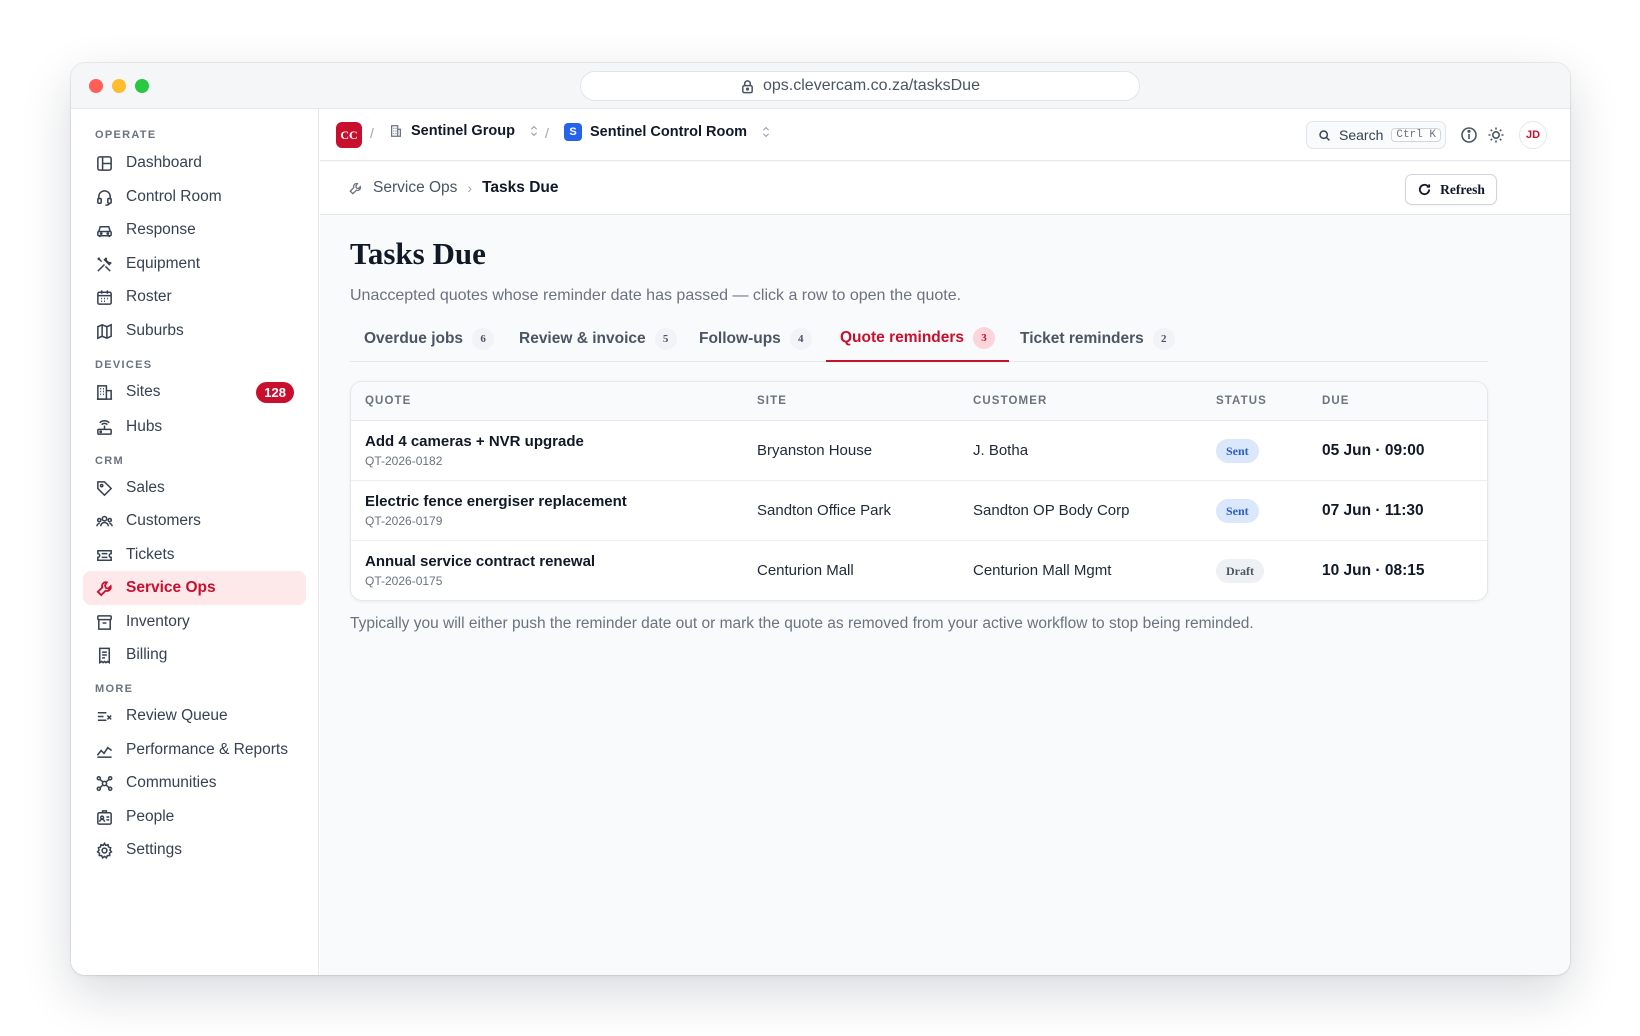 The width and height of the screenshot is (1640, 1036). I want to click on column-header-customer: CUSTOMER, so click(1010, 401).